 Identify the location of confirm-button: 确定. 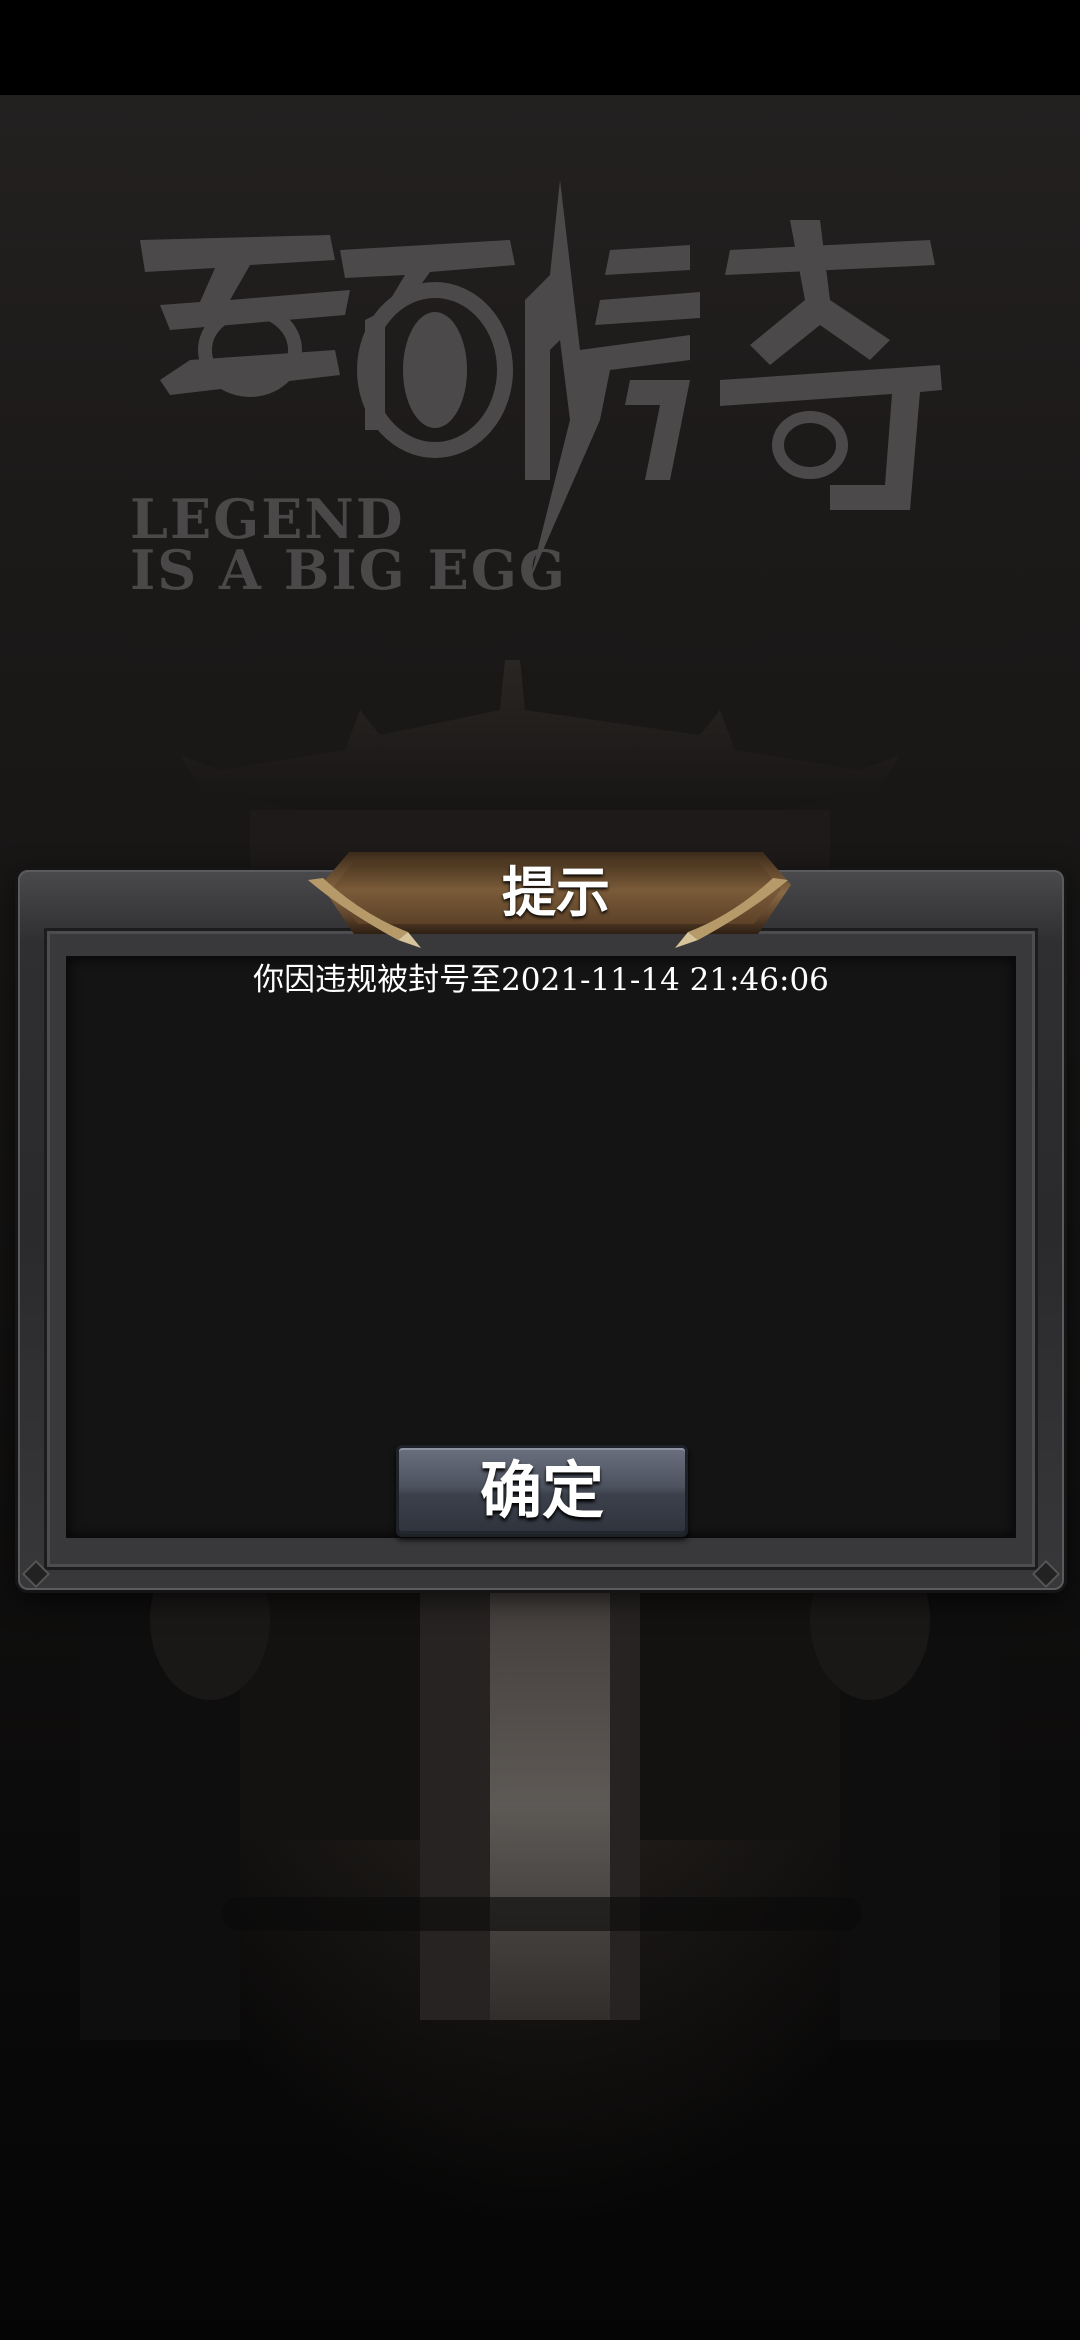
(542, 1491).